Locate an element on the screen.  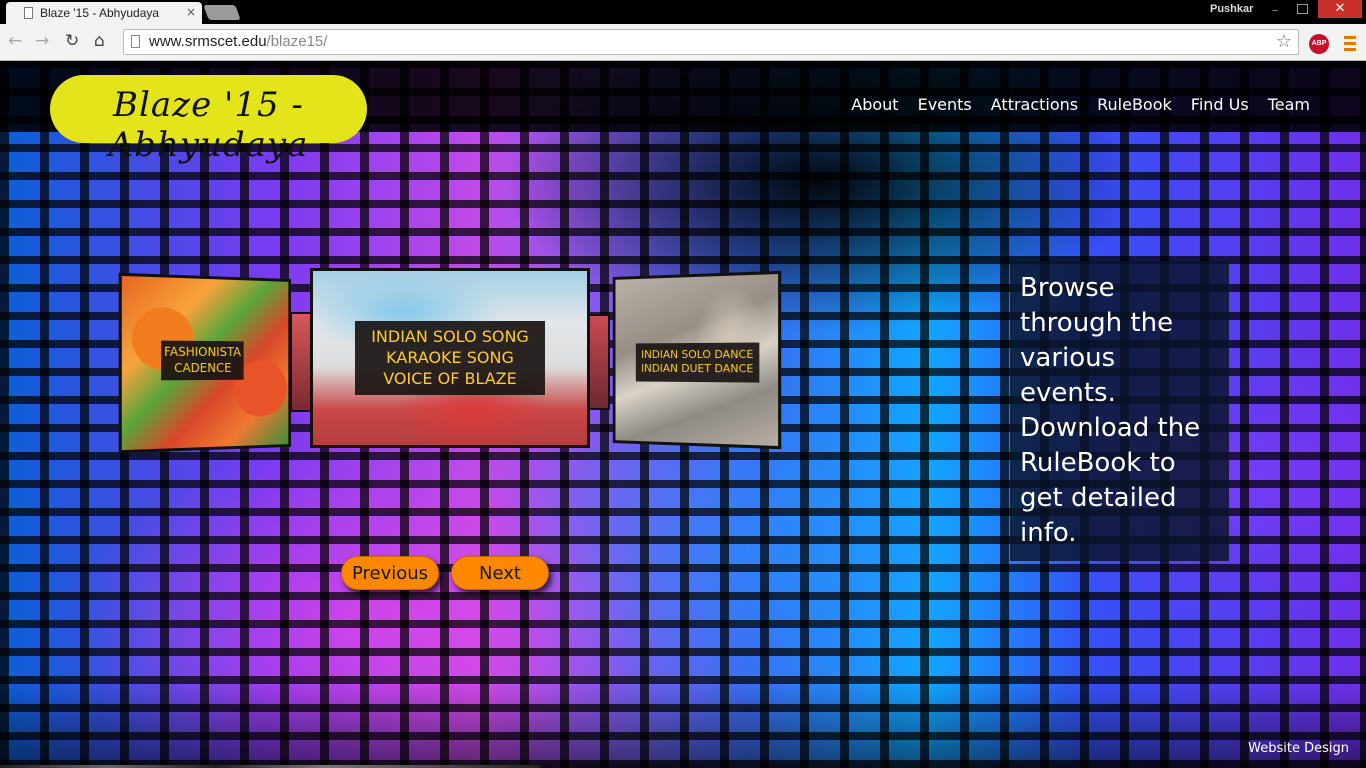
address-bar: www.srmscet.edu/blaze15/ ☆ is located at coordinates (711, 42).